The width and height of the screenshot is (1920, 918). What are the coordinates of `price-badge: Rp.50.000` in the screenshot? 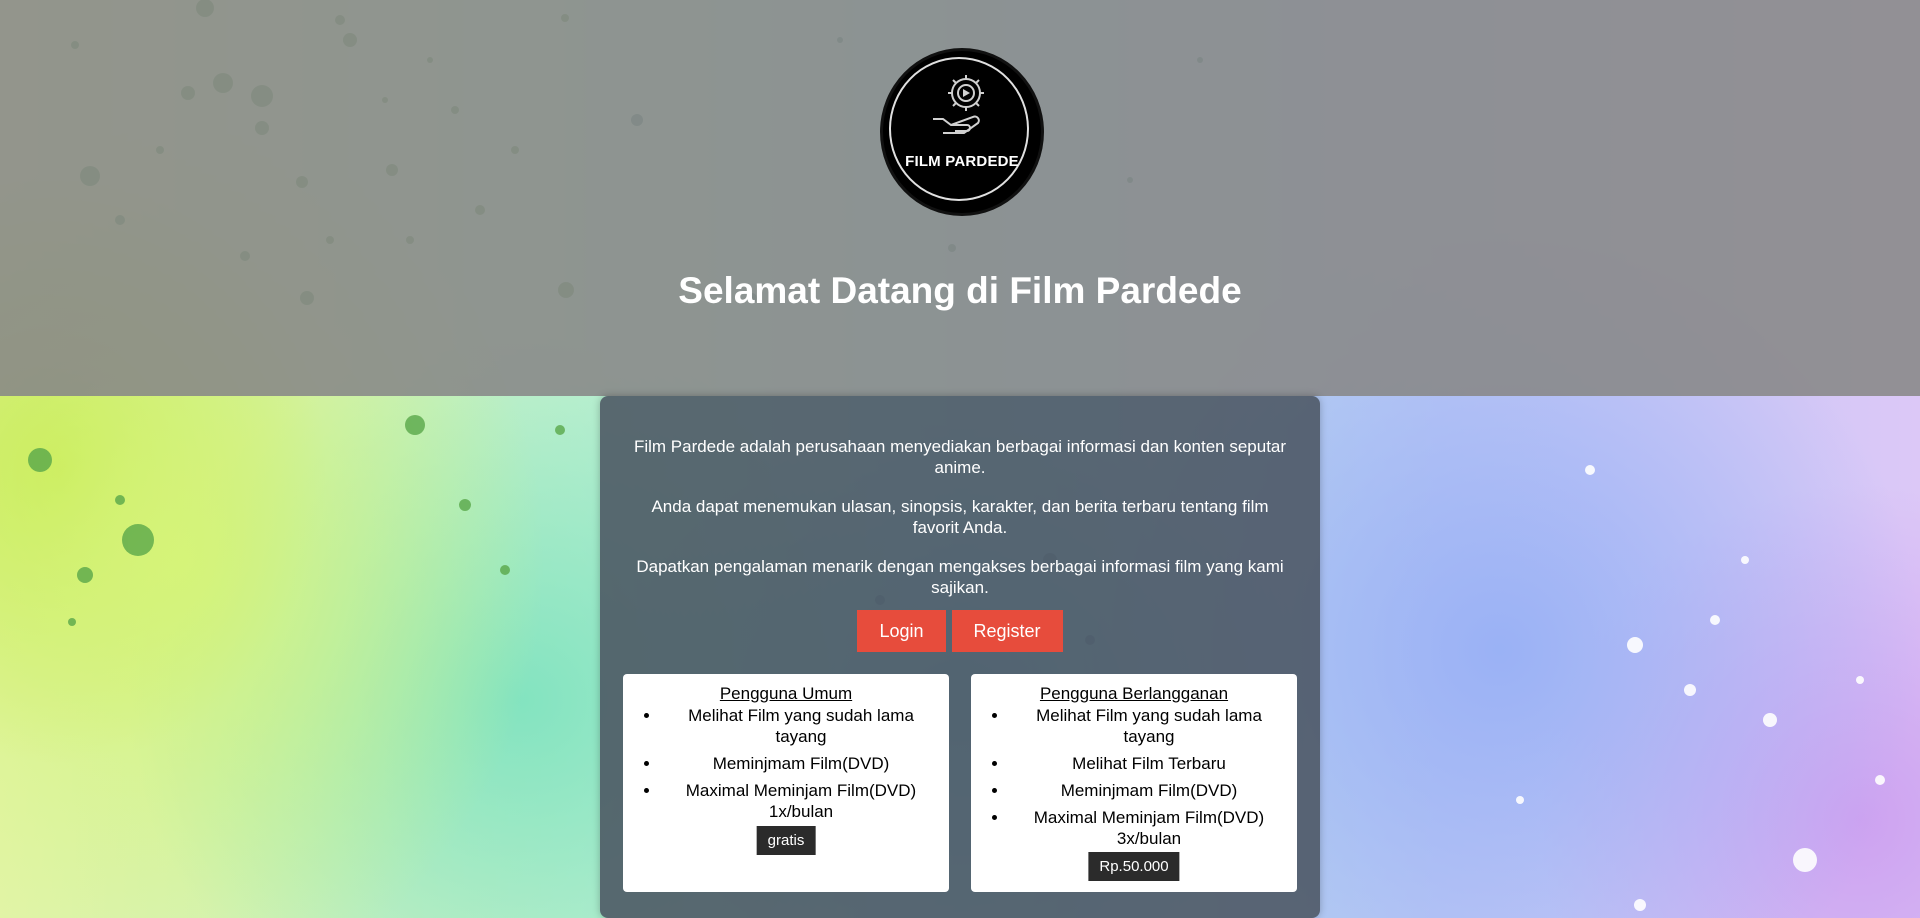 It's located at (1134, 866).